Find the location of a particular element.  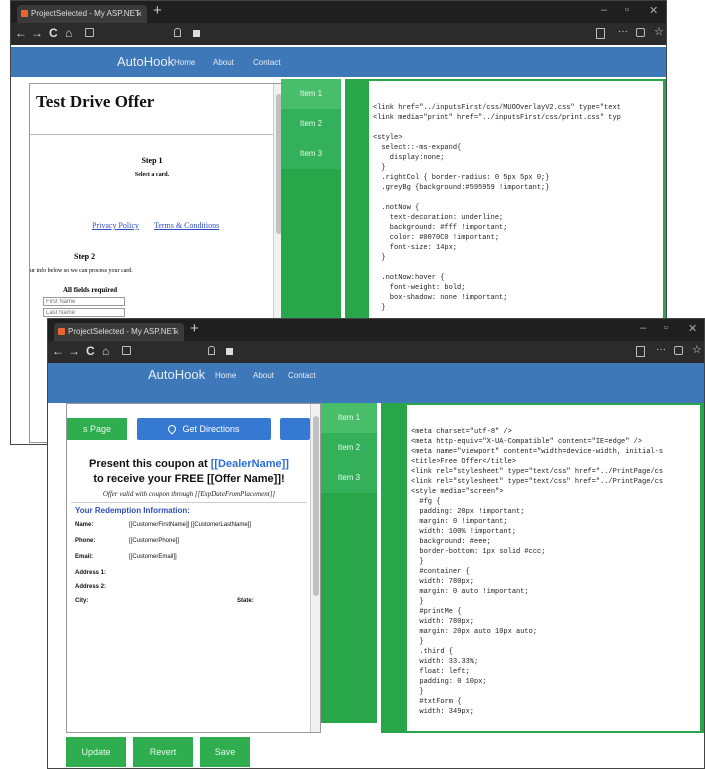

field-label: Email: is located at coordinates (84, 557).